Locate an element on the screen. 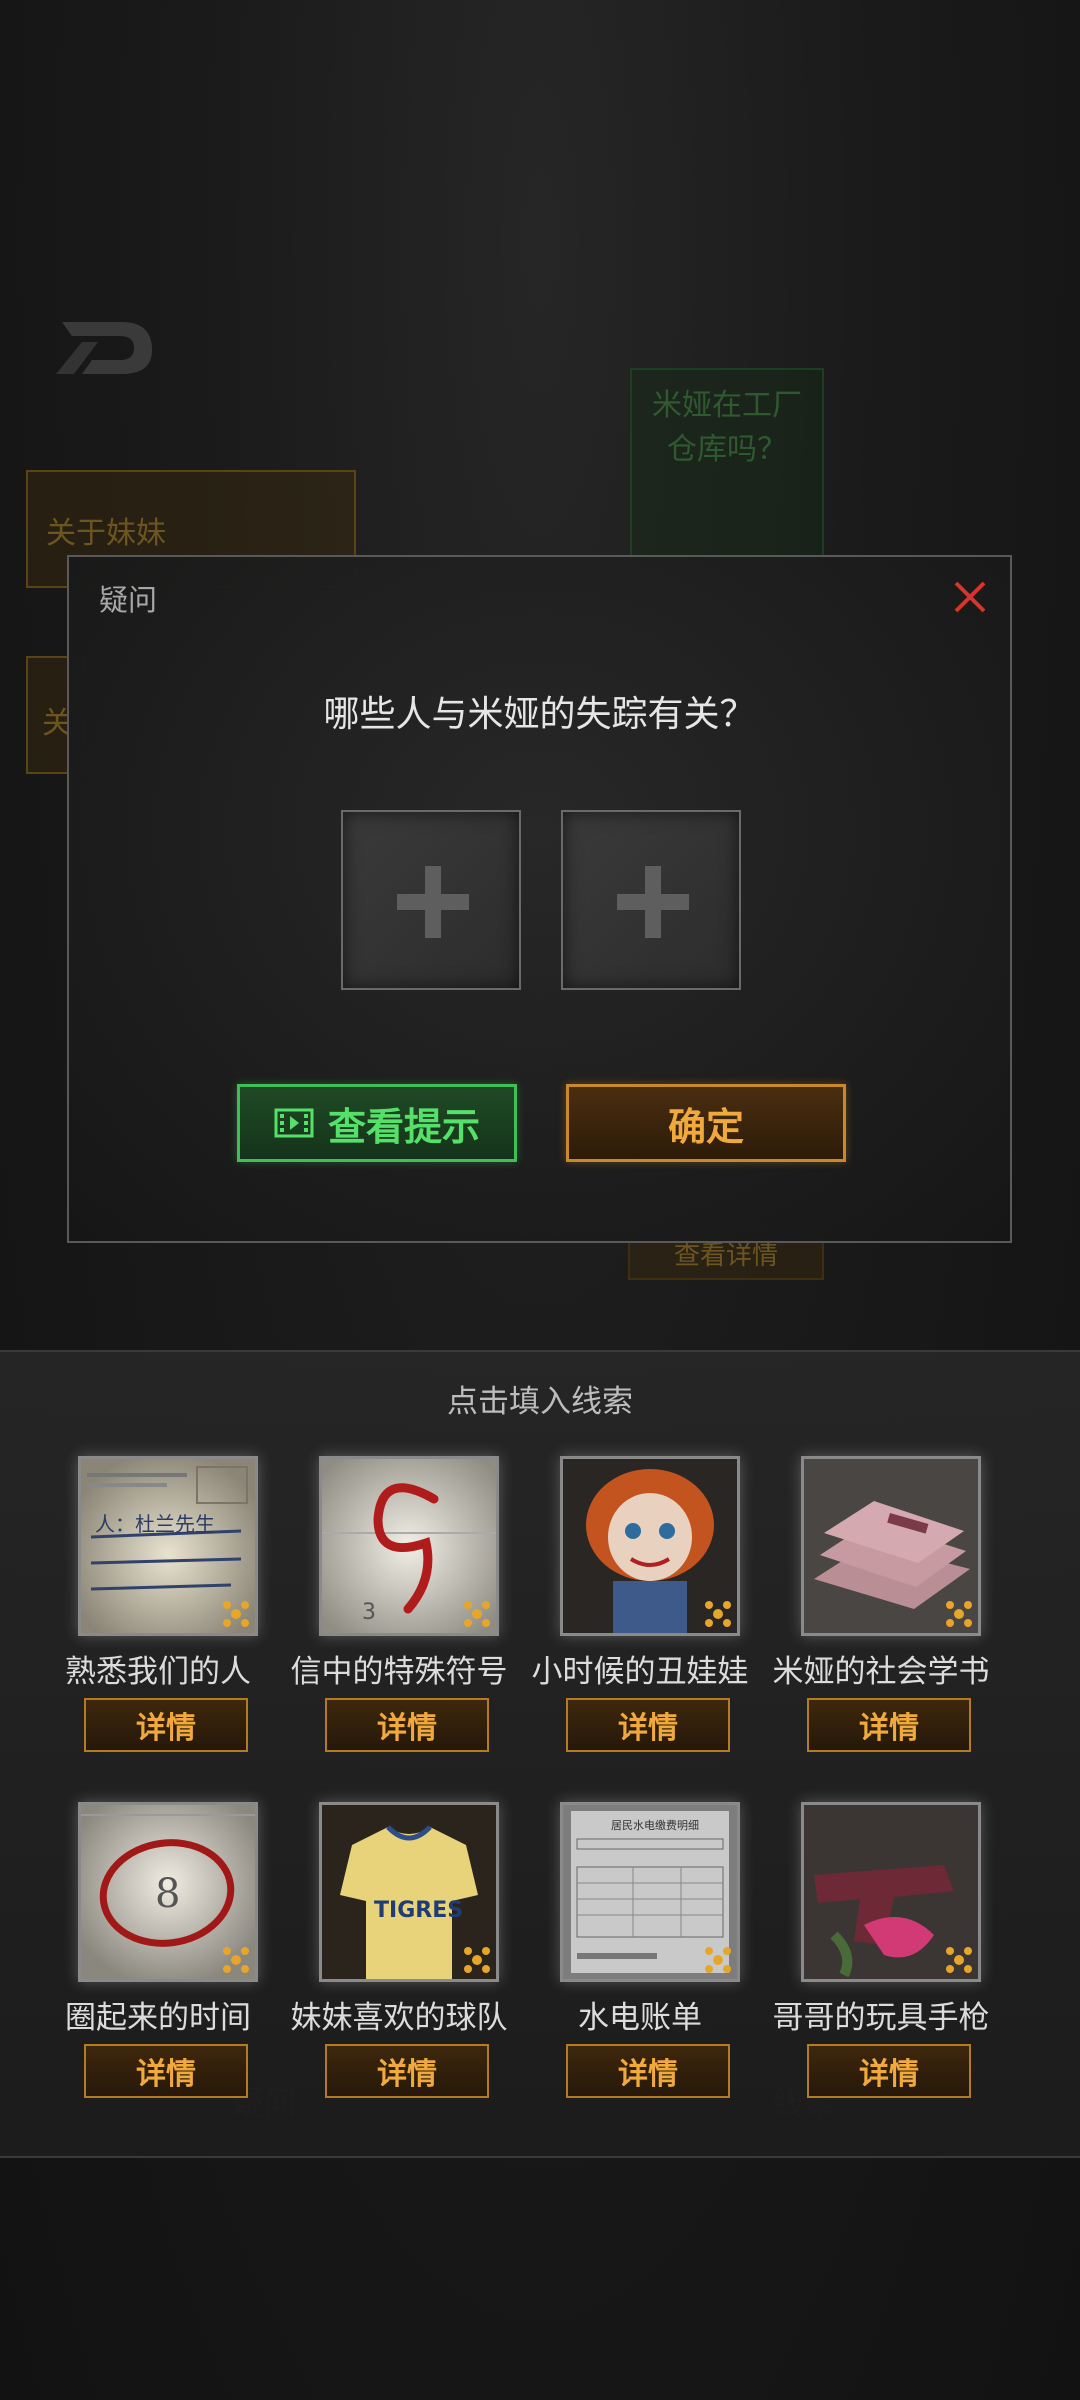 The width and height of the screenshot is (1080, 2400). clue-item: 3 信中的特殊符号 详情 is located at coordinates (399, 1621).